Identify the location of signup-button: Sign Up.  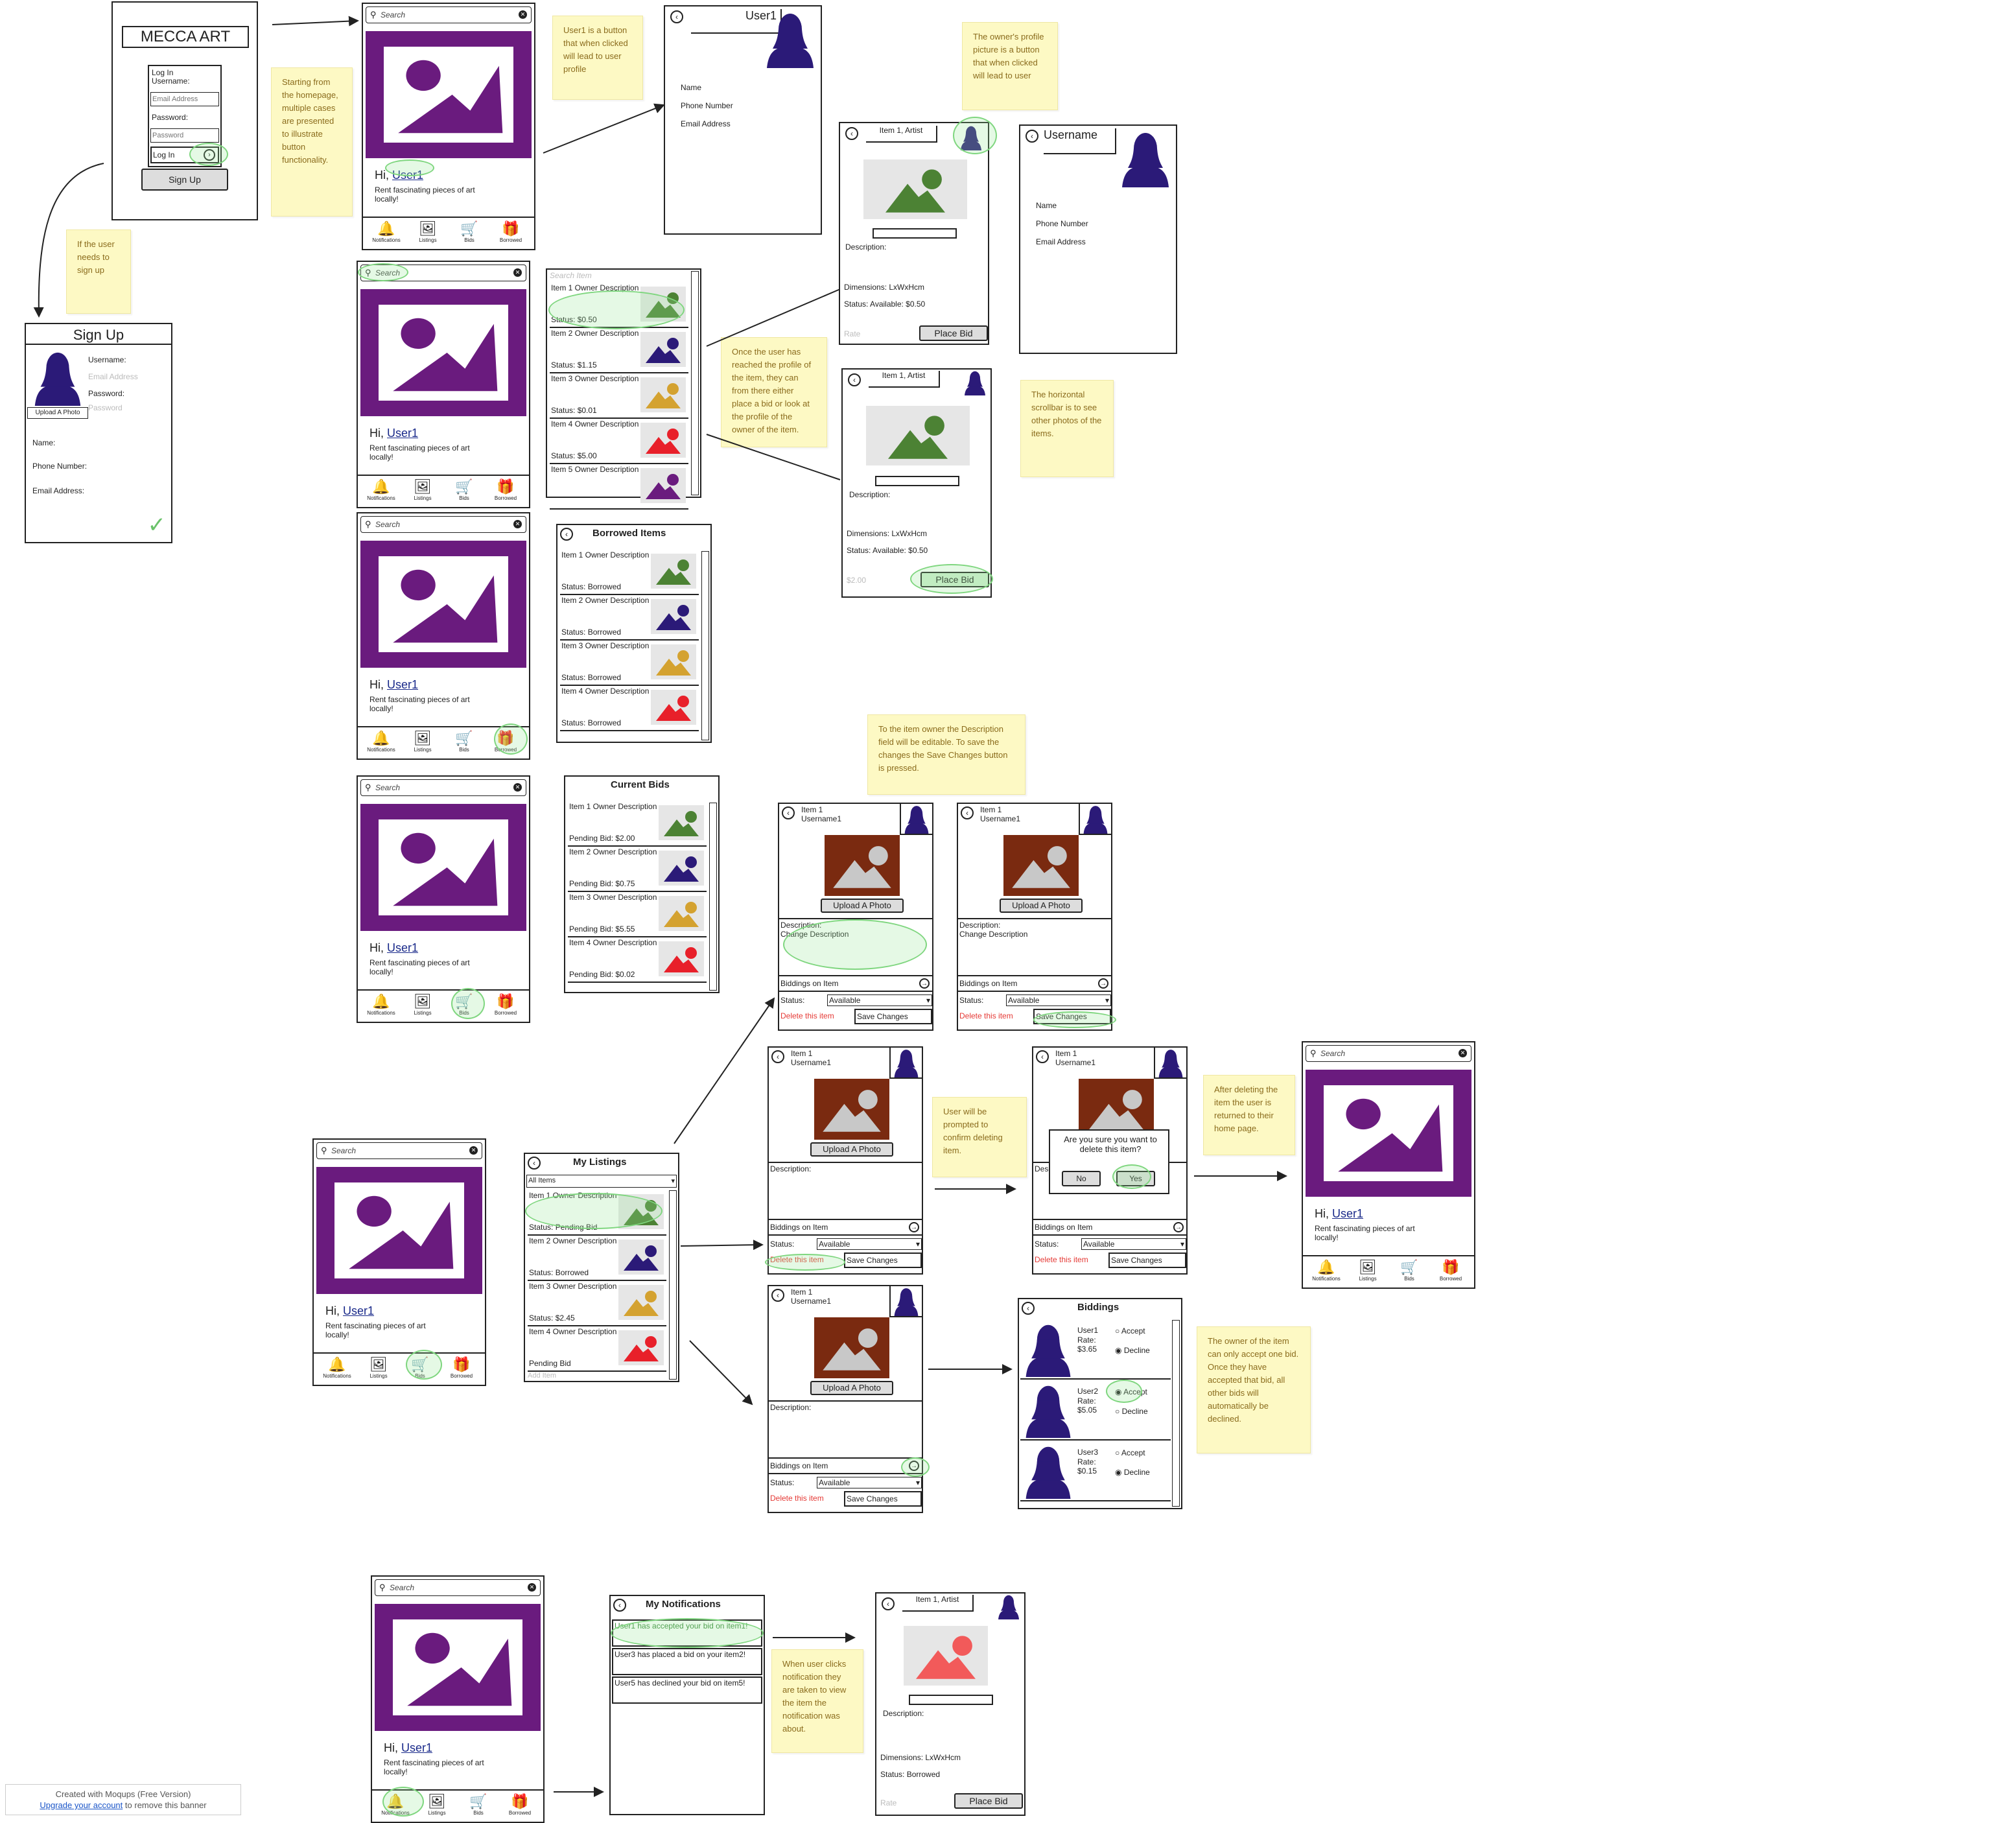
(185, 180).